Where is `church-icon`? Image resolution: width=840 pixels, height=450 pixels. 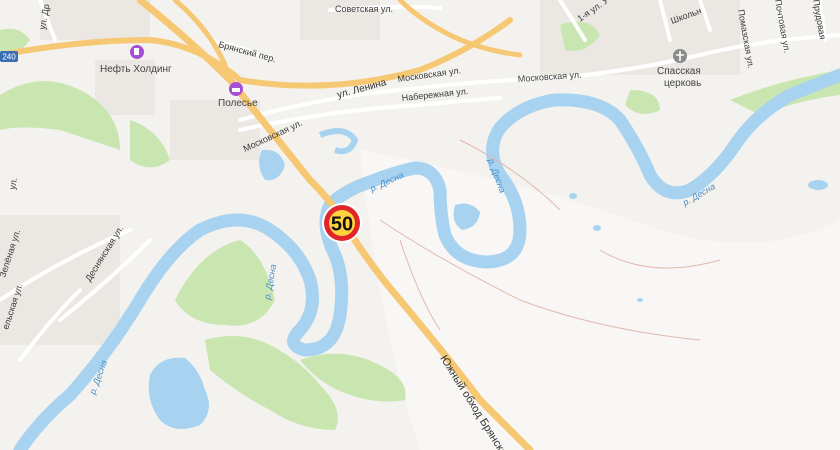 church-icon is located at coordinates (680, 56).